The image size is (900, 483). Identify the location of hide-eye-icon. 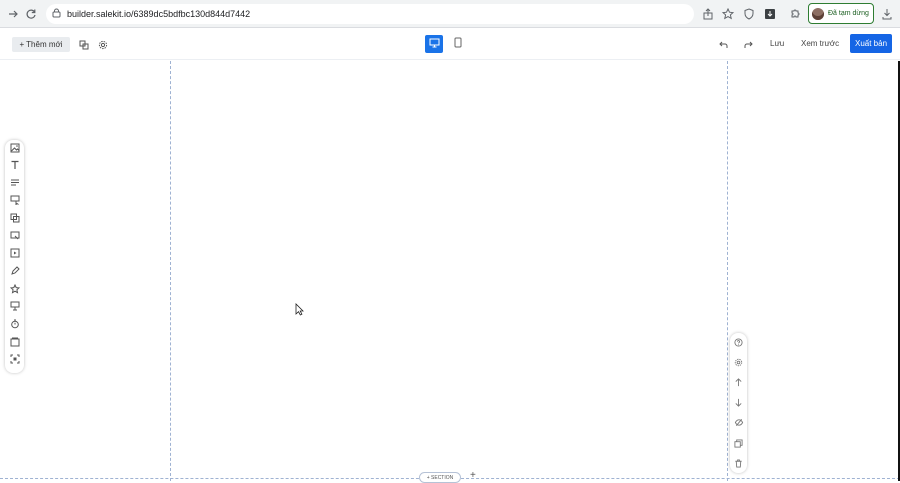
(738, 422).